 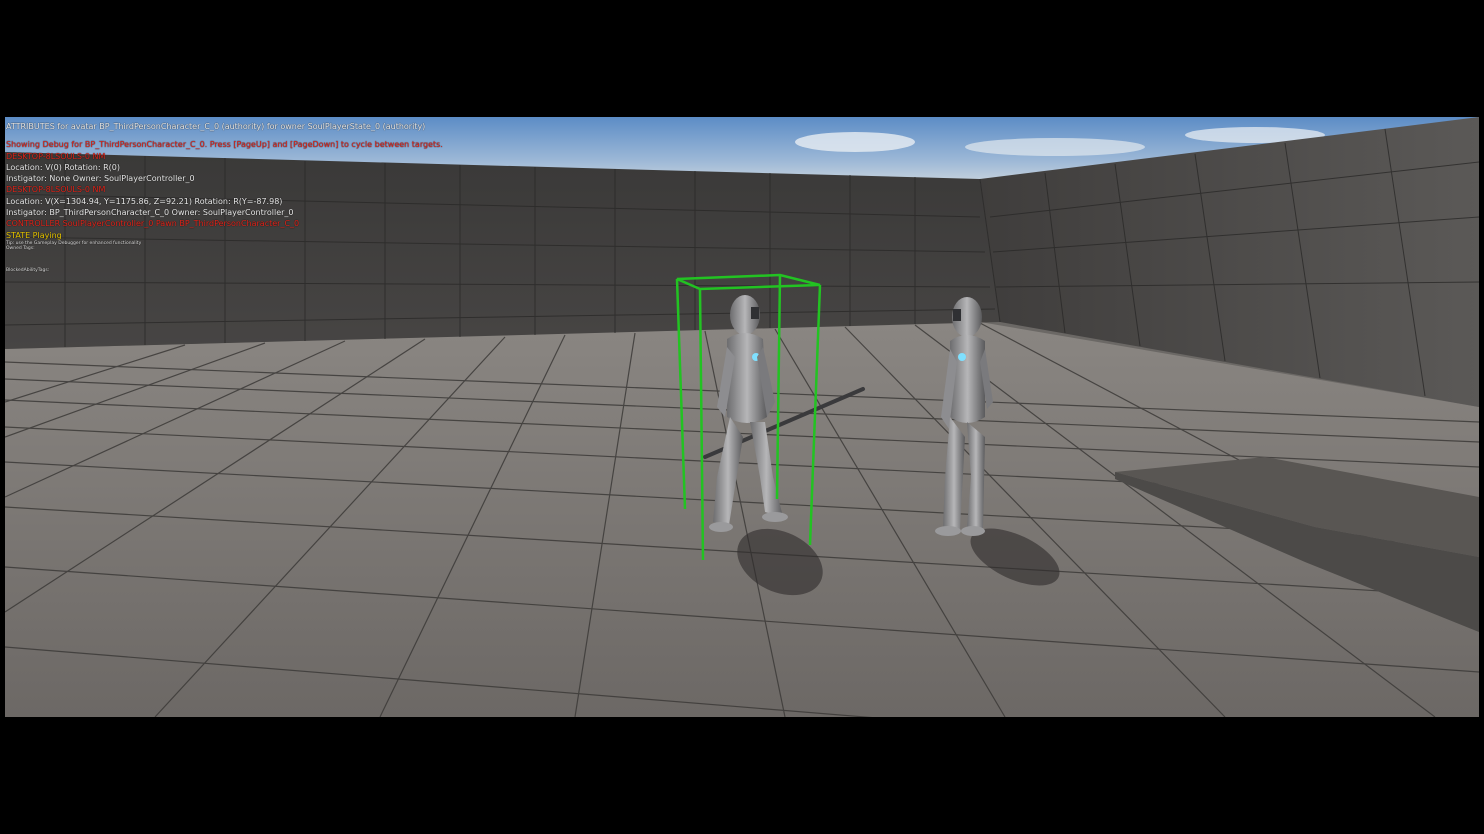 What do you see at coordinates (28, 270) in the screenshot?
I see `blocked-tags-label: BlockedAbilityTags:` at bounding box center [28, 270].